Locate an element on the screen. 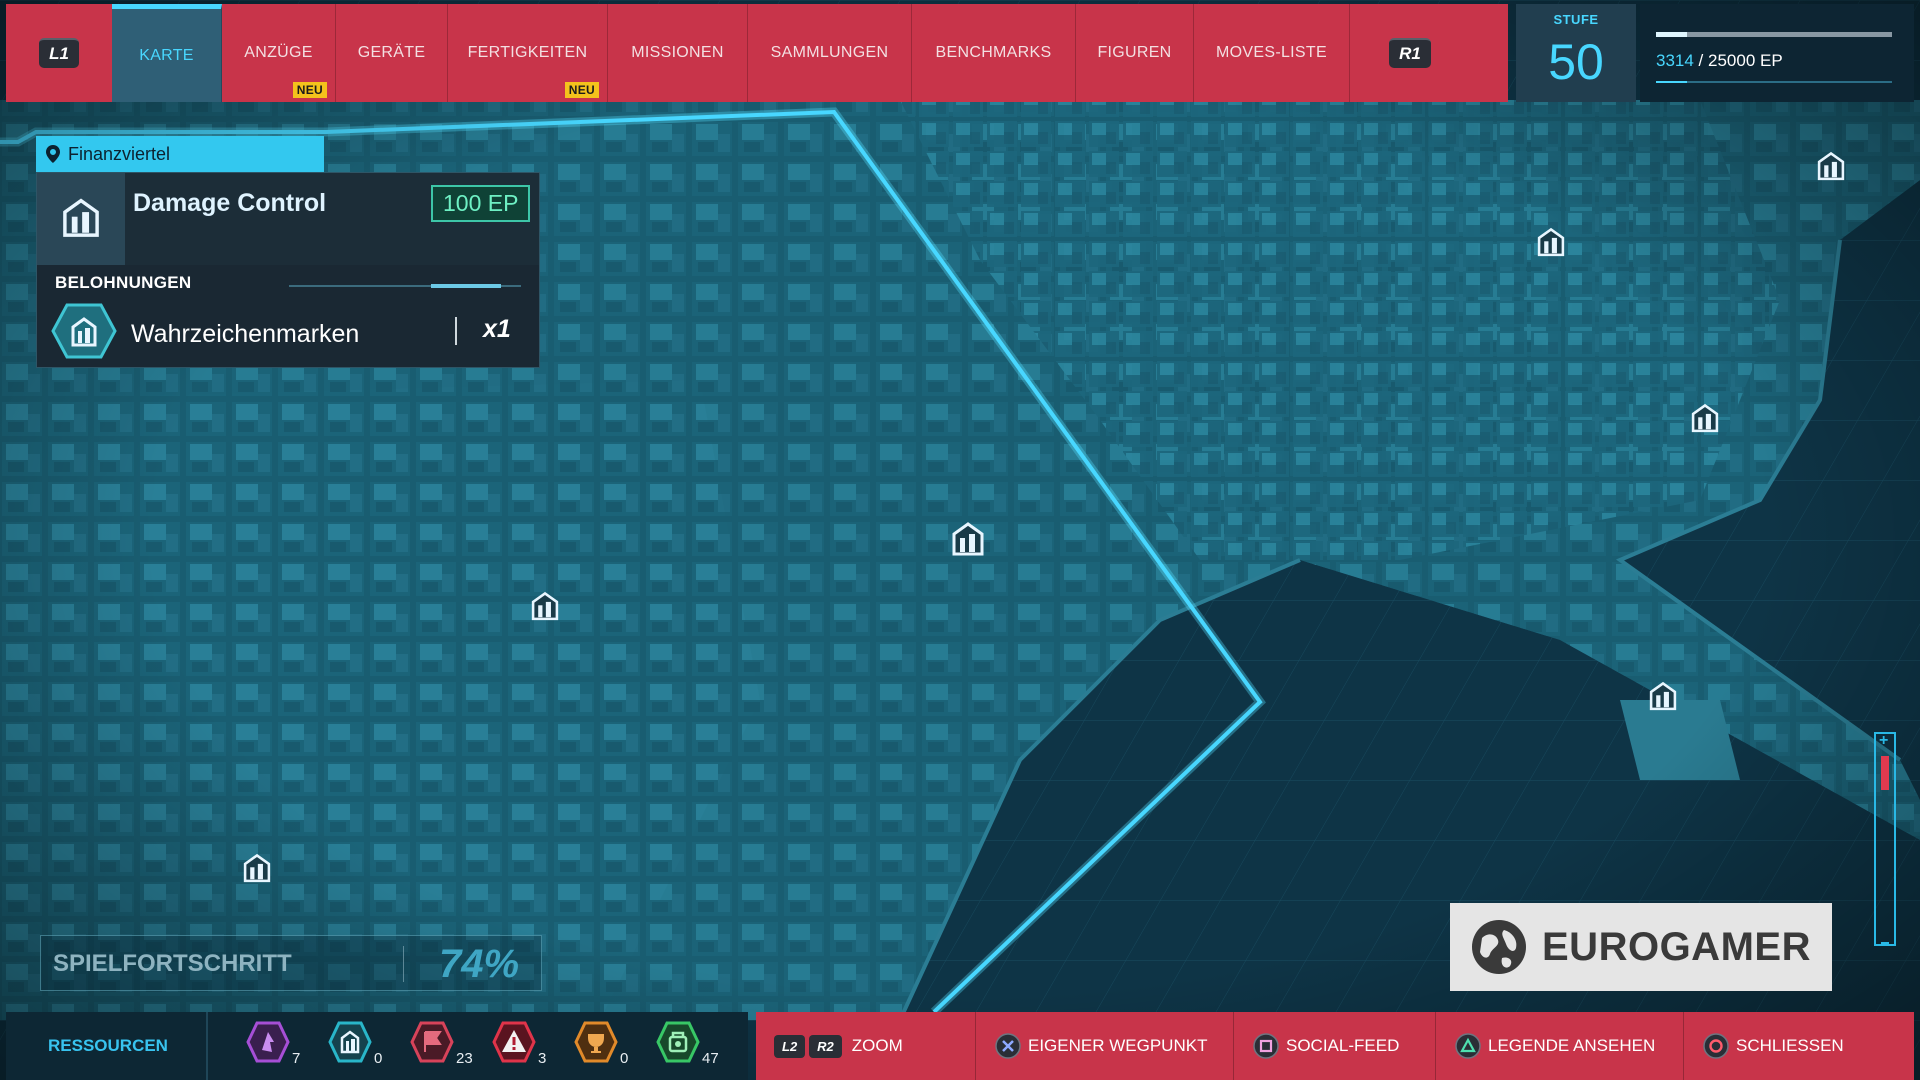  tab-moves-liste: MOVES-LISTE is located at coordinates (1272, 53).